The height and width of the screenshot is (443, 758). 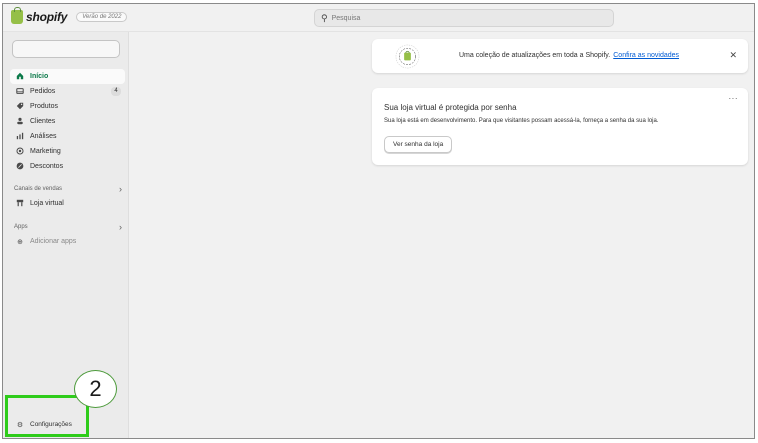 I want to click on apps-section: Apps › ⊕ Adicionar apps, so click(x=67, y=234).